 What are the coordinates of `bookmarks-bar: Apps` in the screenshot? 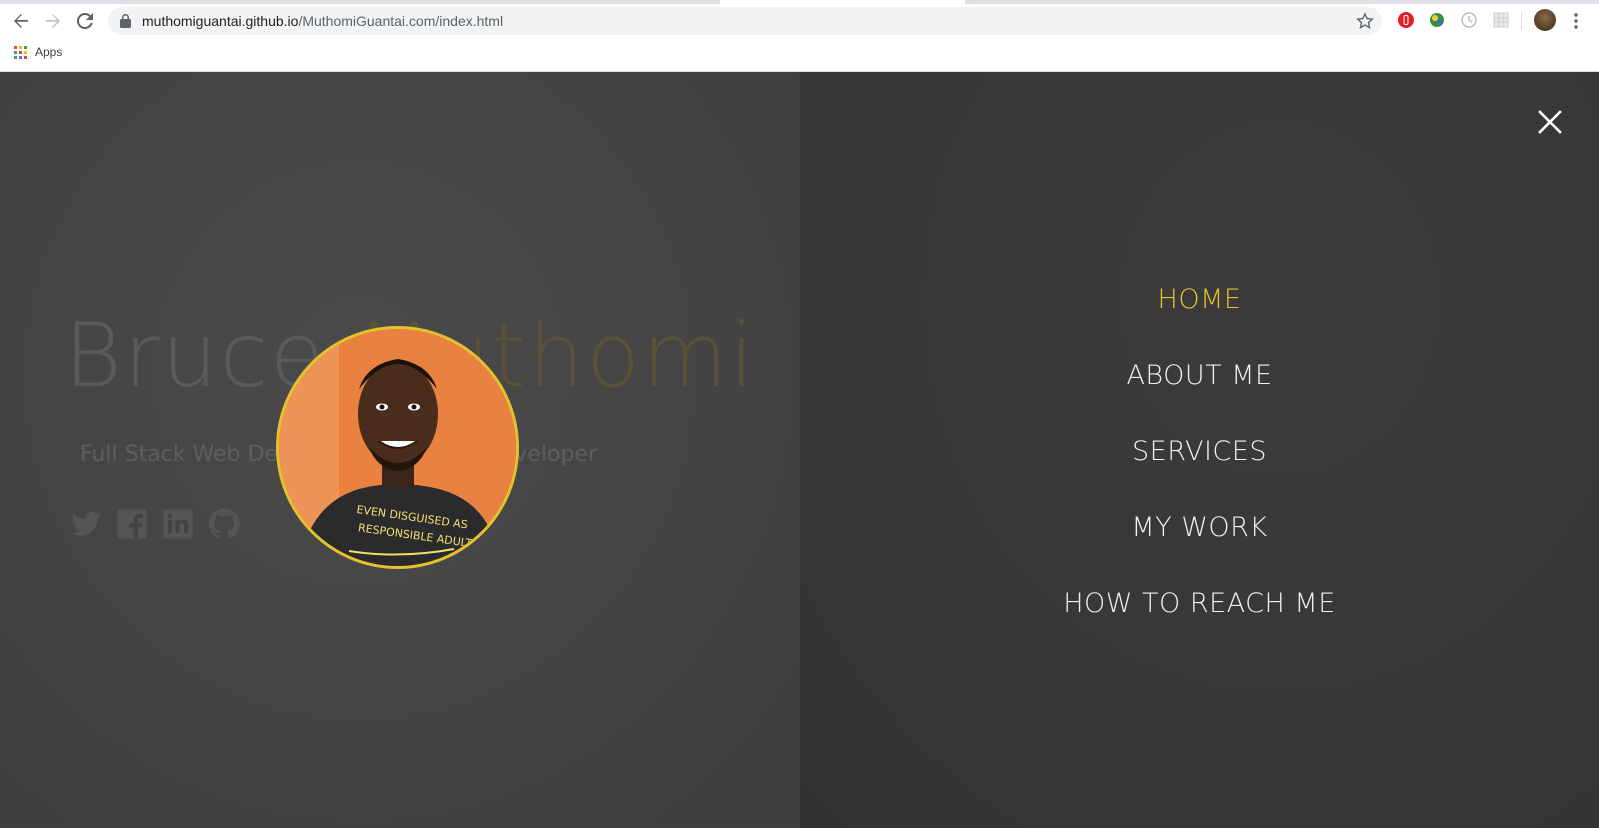 It's located at (799, 56).